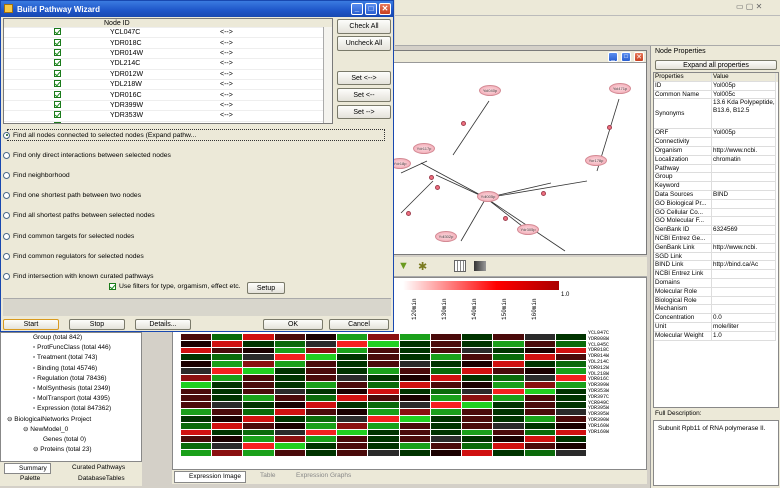  I want to click on property-row: ID Yol005p, so click(716, 86).